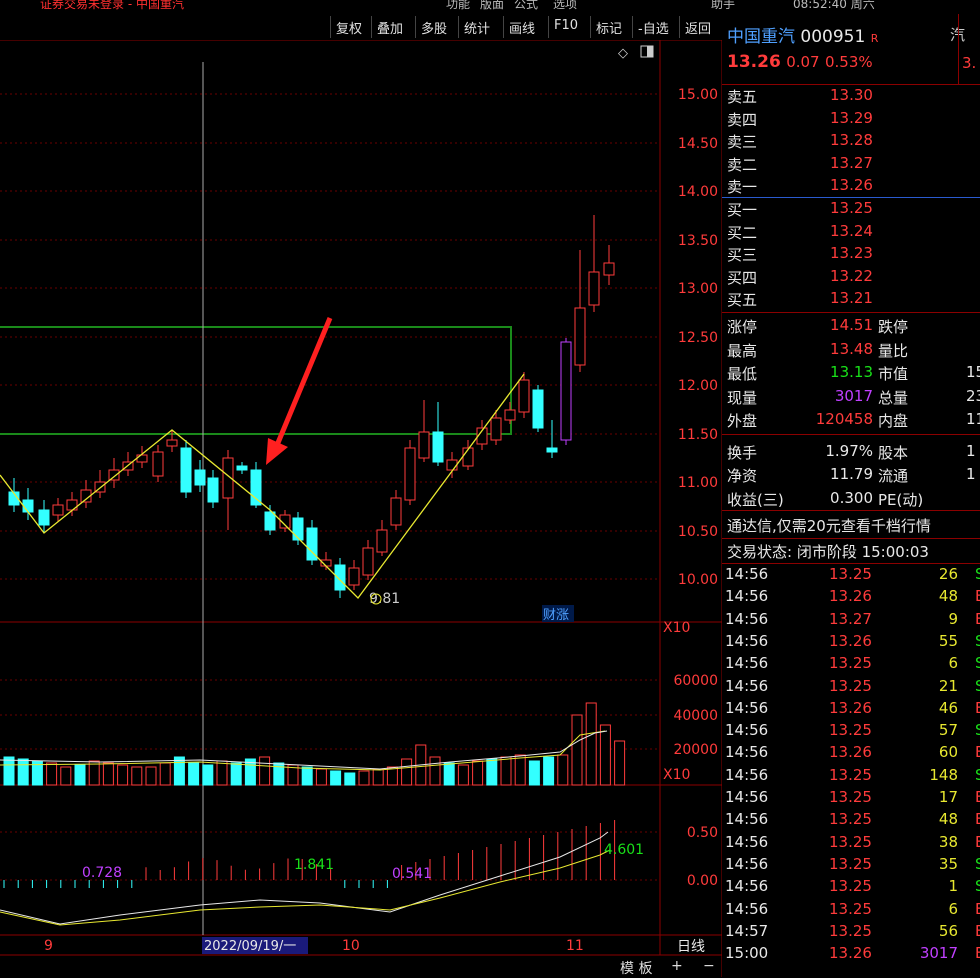  I want to click on overlay-button: 叠加, so click(389, 27).